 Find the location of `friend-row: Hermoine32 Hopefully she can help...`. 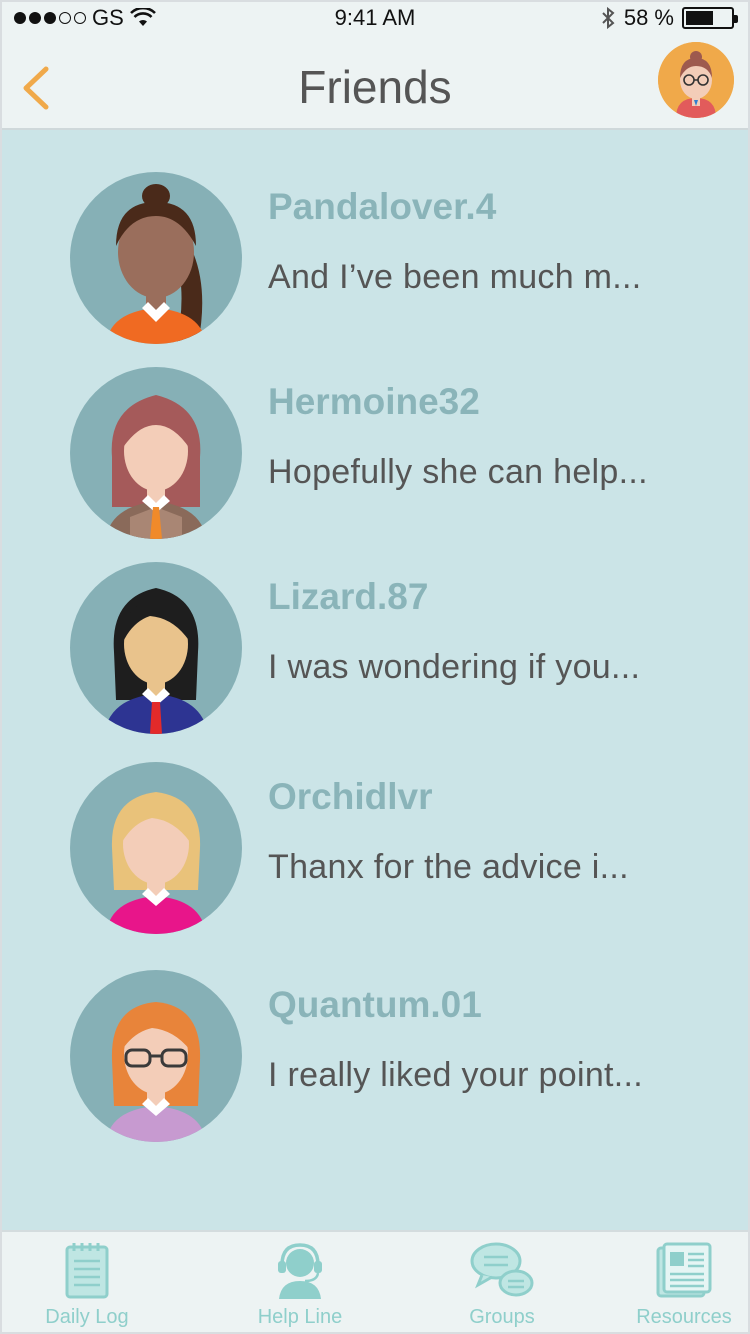

friend-row: Hermoine32 Hopefully she can help... is located at coordinates (390, 457).